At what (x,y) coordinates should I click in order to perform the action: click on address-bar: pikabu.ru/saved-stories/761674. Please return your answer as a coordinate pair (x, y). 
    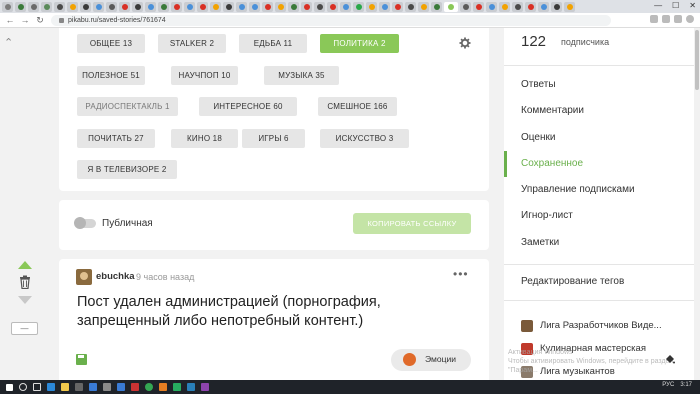
    Looking at the image, I should click on (331, 20).